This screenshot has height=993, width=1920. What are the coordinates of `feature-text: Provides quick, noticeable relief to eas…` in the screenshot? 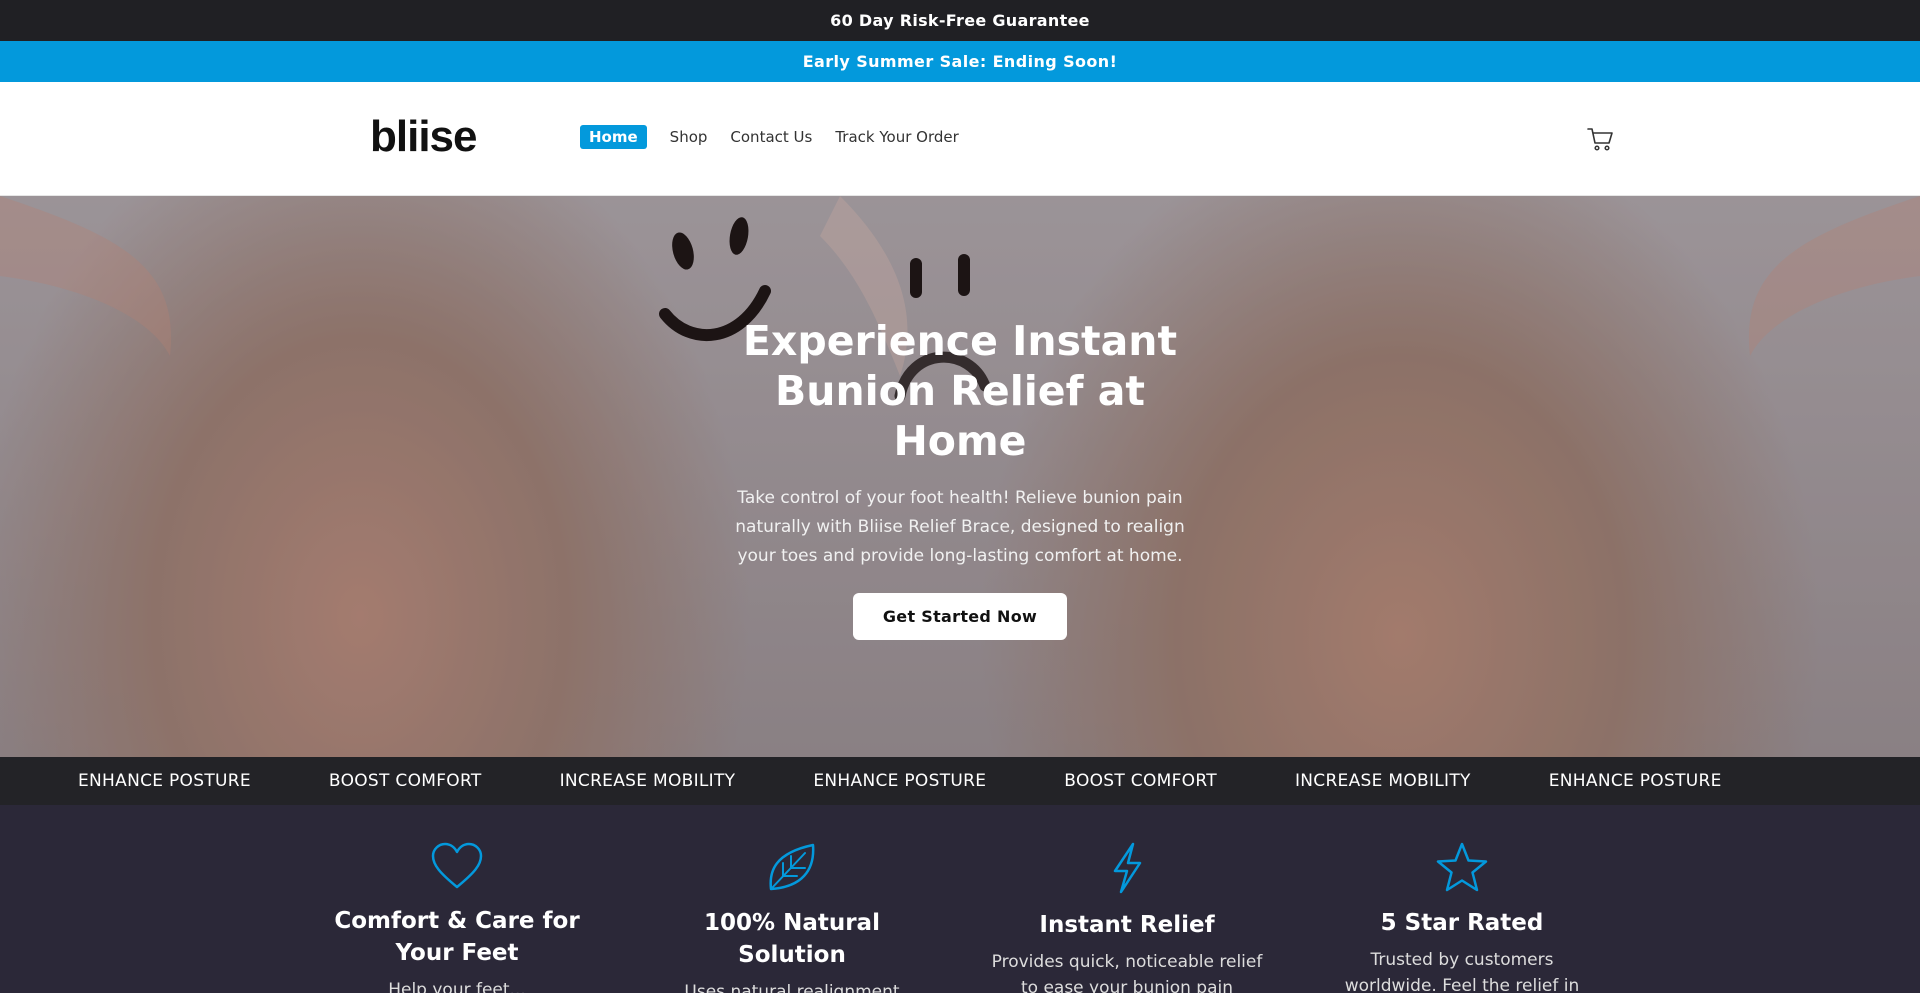 It's located at (1127, 972).